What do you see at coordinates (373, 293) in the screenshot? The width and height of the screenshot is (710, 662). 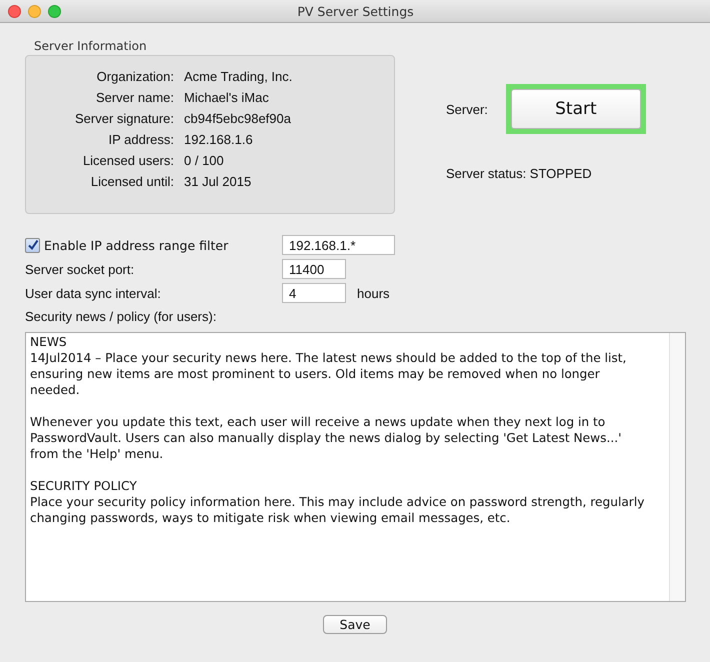 I see `unit-label: hours` at bounding box center [373, 293].